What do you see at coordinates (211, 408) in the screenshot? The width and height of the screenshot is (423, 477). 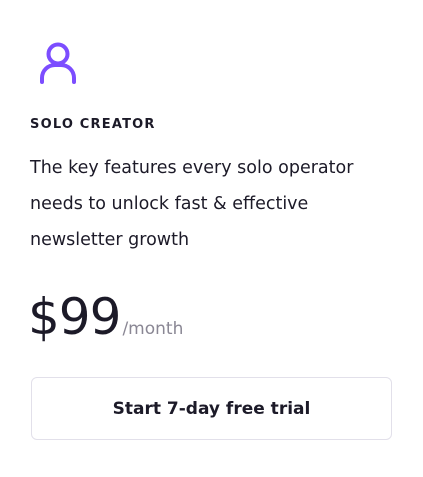 I see `start-trial-button: Start 7-day free trial` at bounding box center [211, 408].